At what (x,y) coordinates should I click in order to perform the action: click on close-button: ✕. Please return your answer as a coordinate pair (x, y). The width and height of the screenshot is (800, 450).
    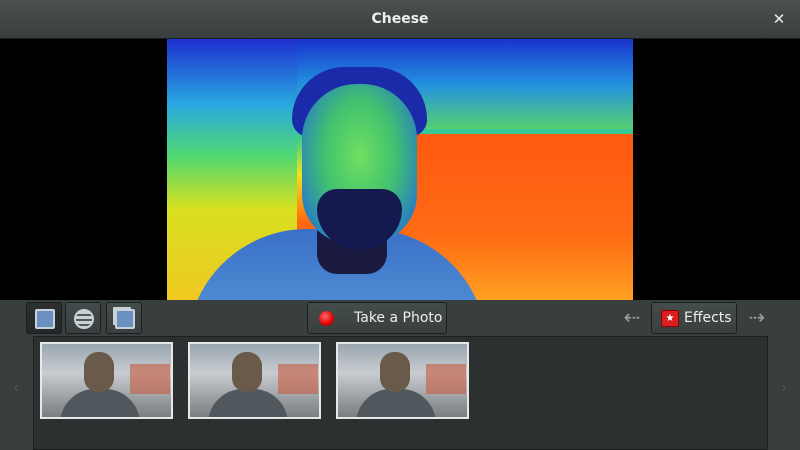
    Looking at the image, I should click on (779, 19).